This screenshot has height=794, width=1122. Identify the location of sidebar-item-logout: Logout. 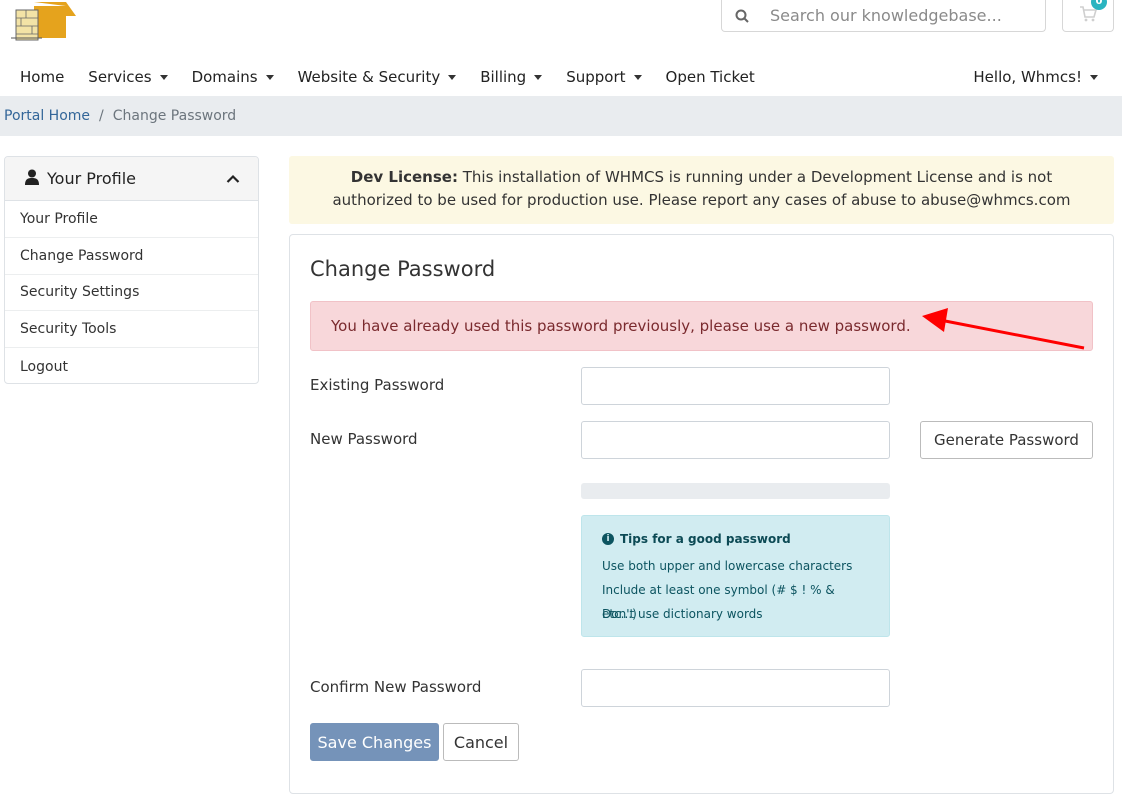
(131, 365).